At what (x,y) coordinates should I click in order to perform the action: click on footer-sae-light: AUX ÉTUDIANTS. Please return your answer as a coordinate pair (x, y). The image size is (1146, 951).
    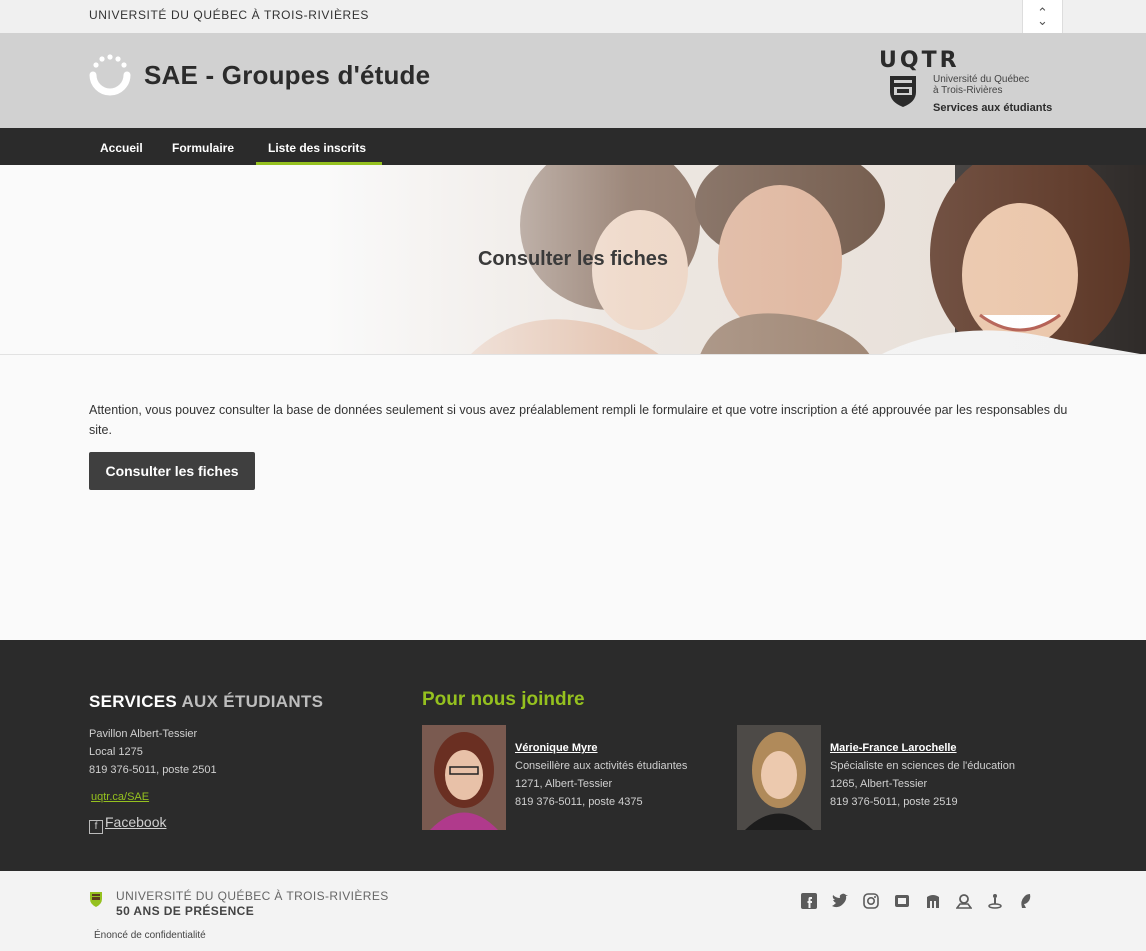
    Looking at the image, I should click on (252, 701).